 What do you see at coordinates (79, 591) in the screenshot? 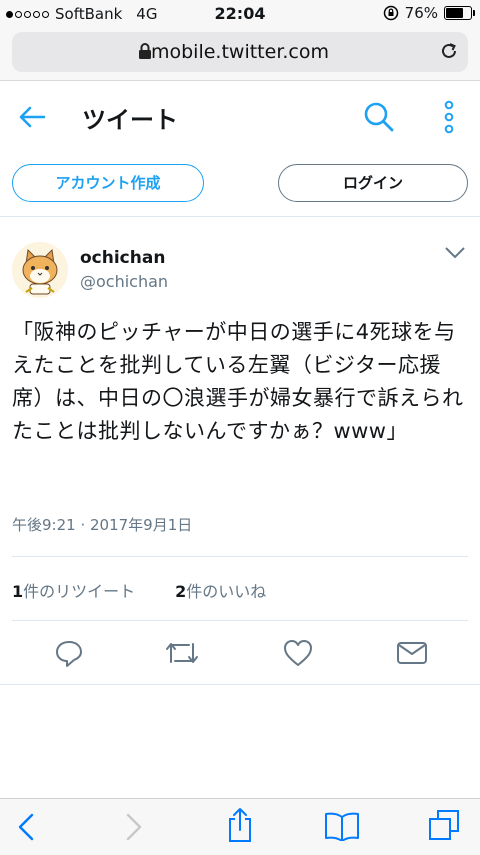
I see `retweet-label: 件のリツイート` at bounding box center [79, 591].